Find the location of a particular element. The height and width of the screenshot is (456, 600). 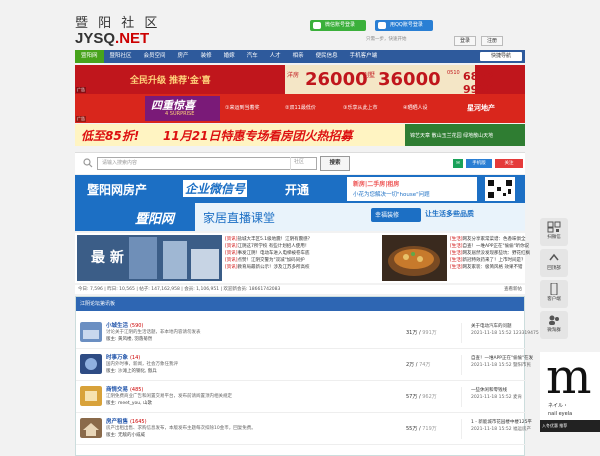

forum-mods: 版主: 沙滩上的钢化, 傲兵 is located at coordinates (131, 371).